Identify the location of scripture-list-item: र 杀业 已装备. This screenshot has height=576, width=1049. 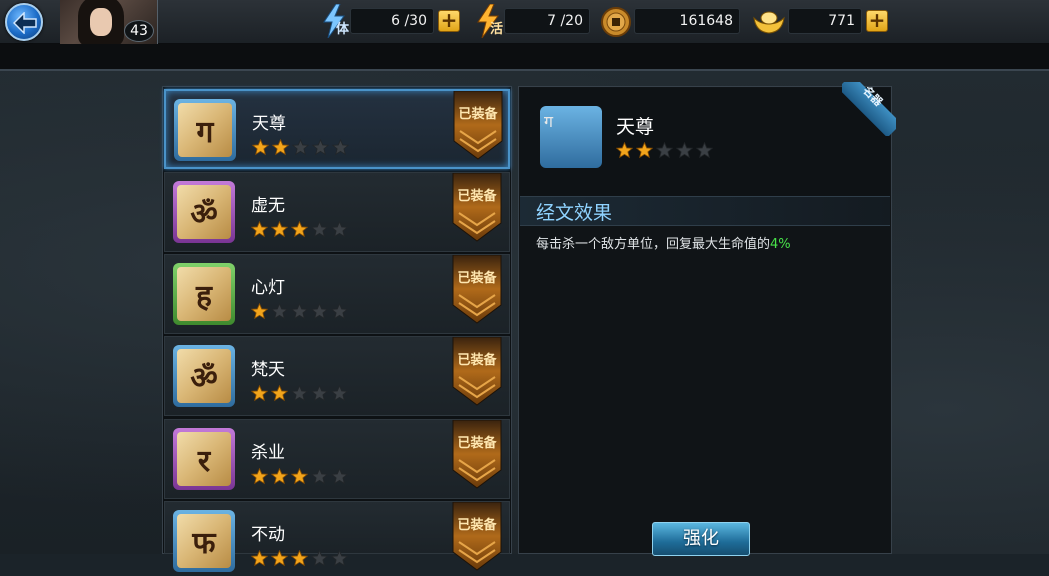
(337, 459).